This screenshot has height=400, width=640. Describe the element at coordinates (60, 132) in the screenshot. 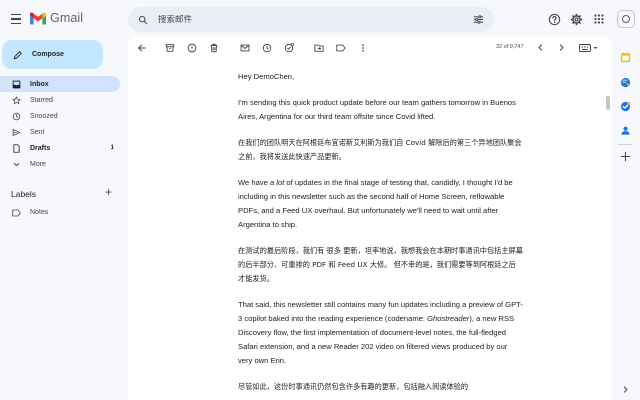

I see `sidebar-item-sent: Sent` at that location.